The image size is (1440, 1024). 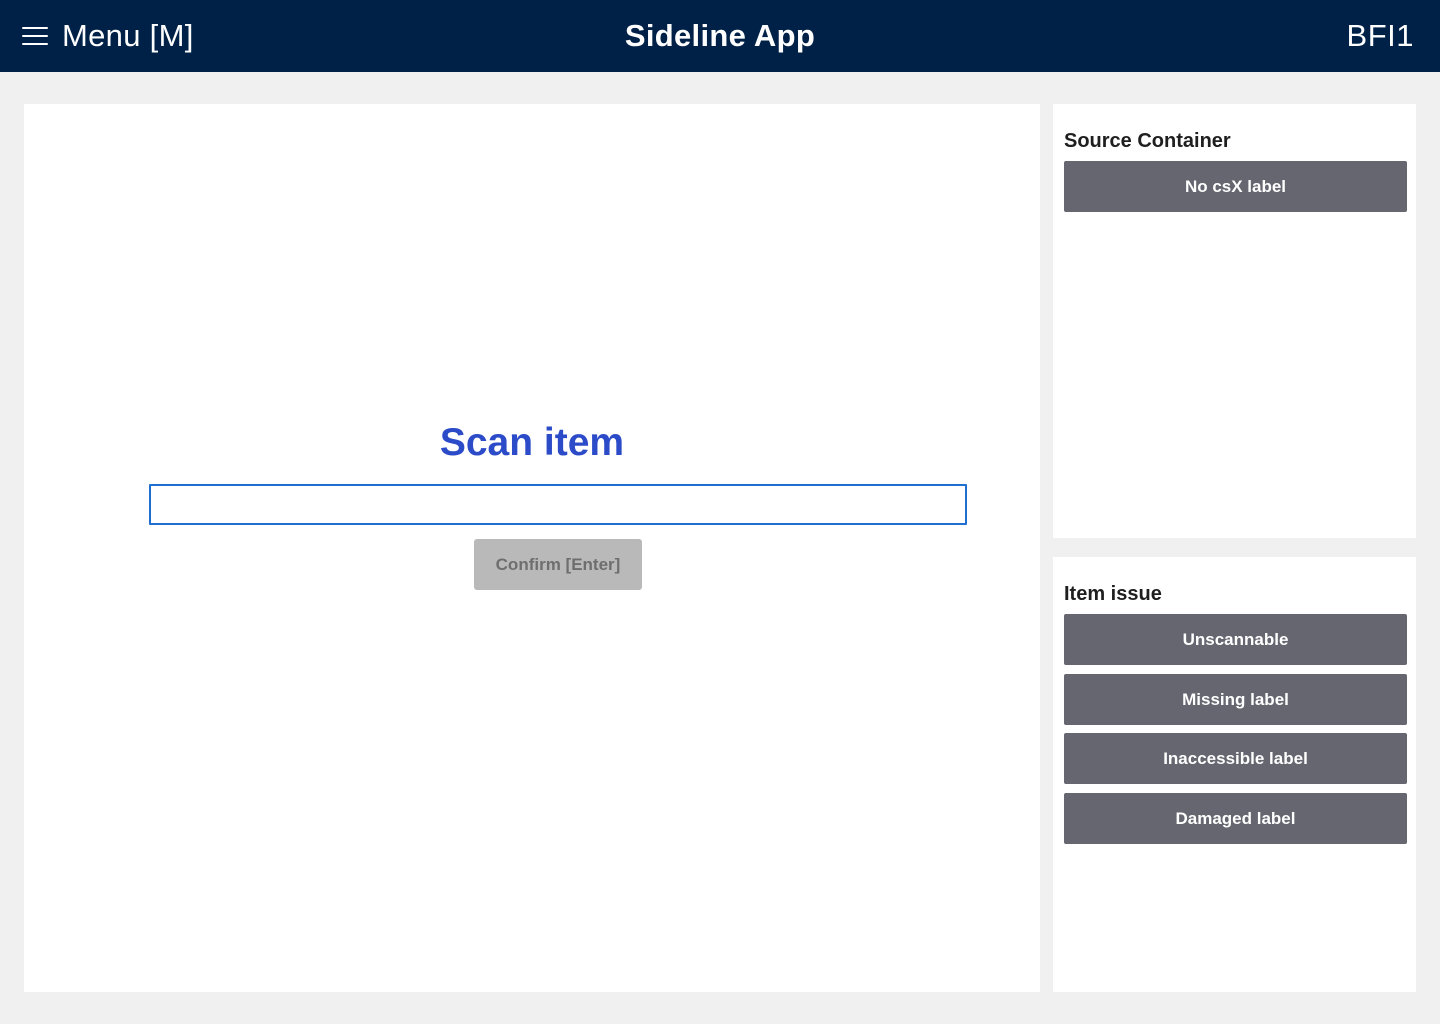 I want to click on menu-button: Menu [M], so click(x=108, y=36).